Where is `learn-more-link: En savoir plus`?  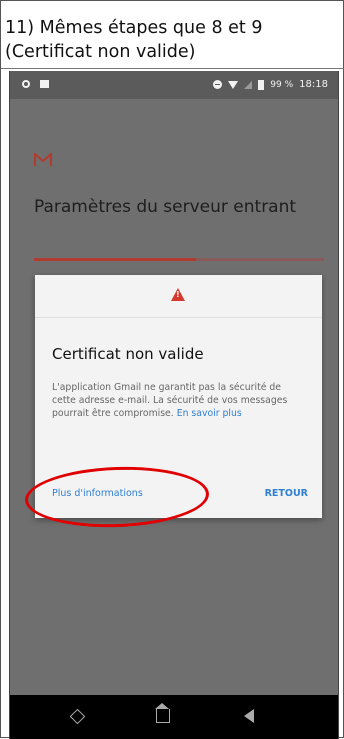
learn-more-link: En savoir plus is located at coordinates (209, 413).